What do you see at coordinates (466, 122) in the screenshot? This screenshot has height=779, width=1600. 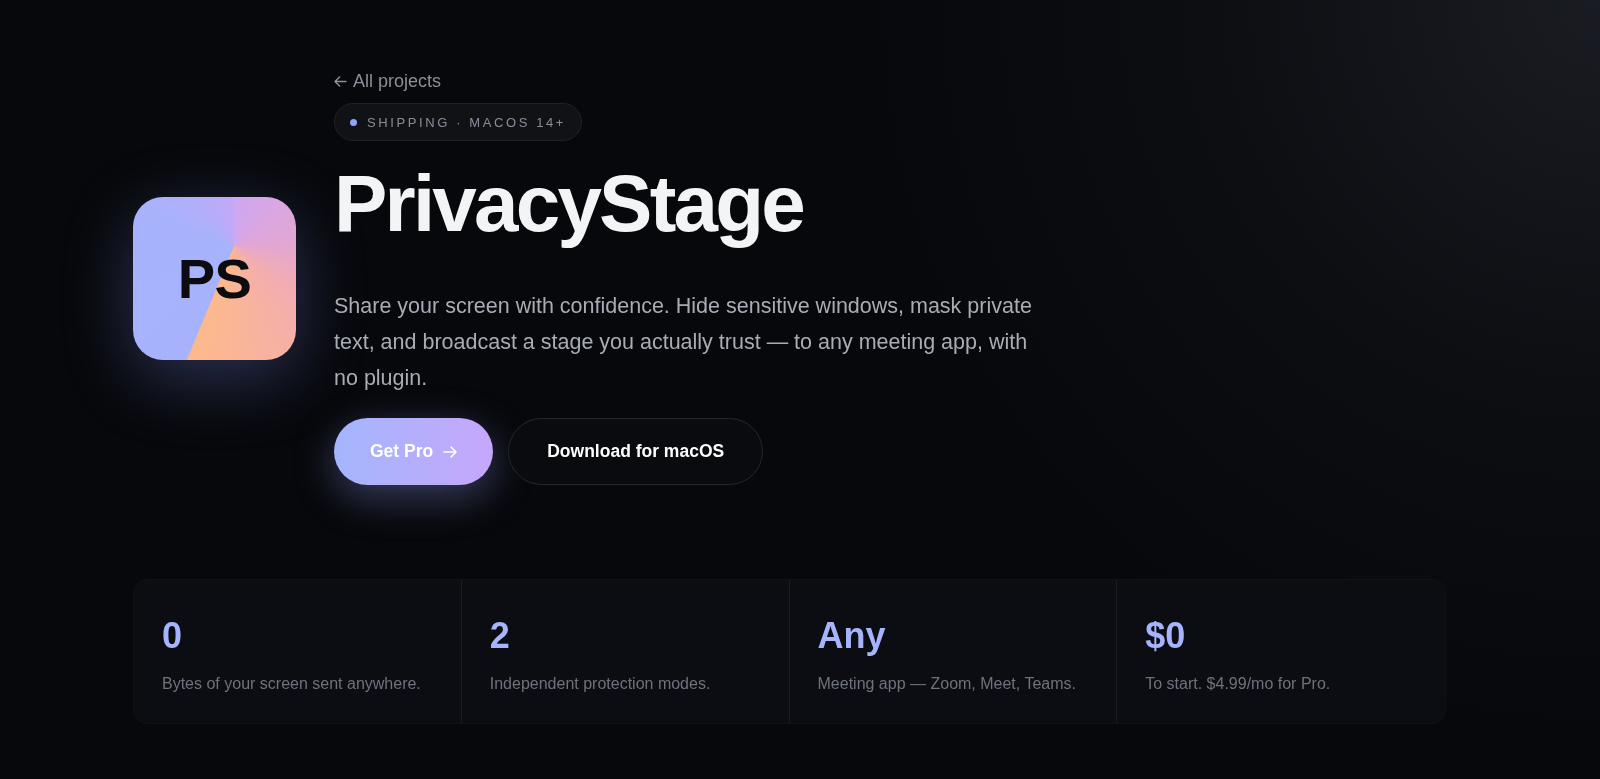 I see `badge-label: SHIPPING · MACOS 14+` at bounding box center [466, 122].